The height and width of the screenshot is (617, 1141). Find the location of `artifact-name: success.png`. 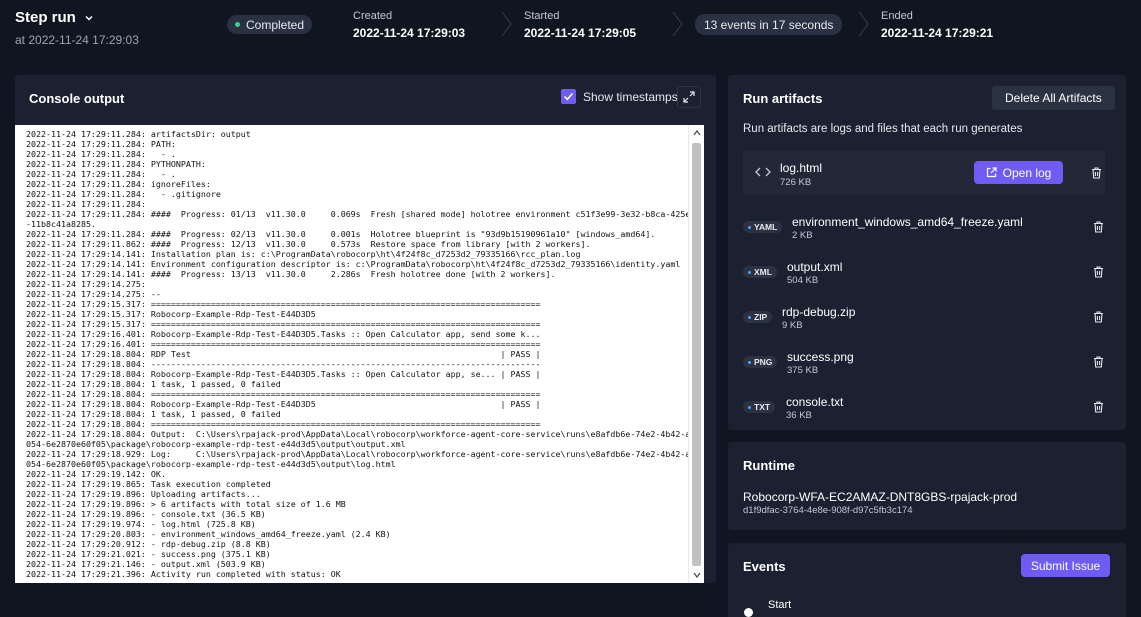

artifact-name: success.png is located at coordinates (820, 357).